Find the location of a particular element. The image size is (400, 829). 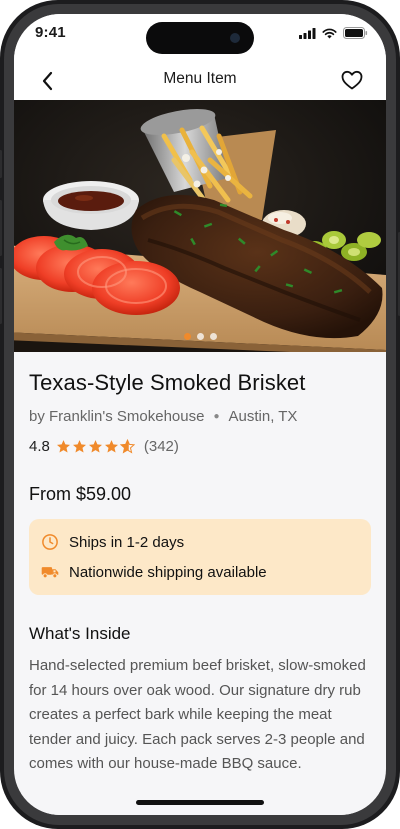

clock-icon is located at coordinates (50, 542).